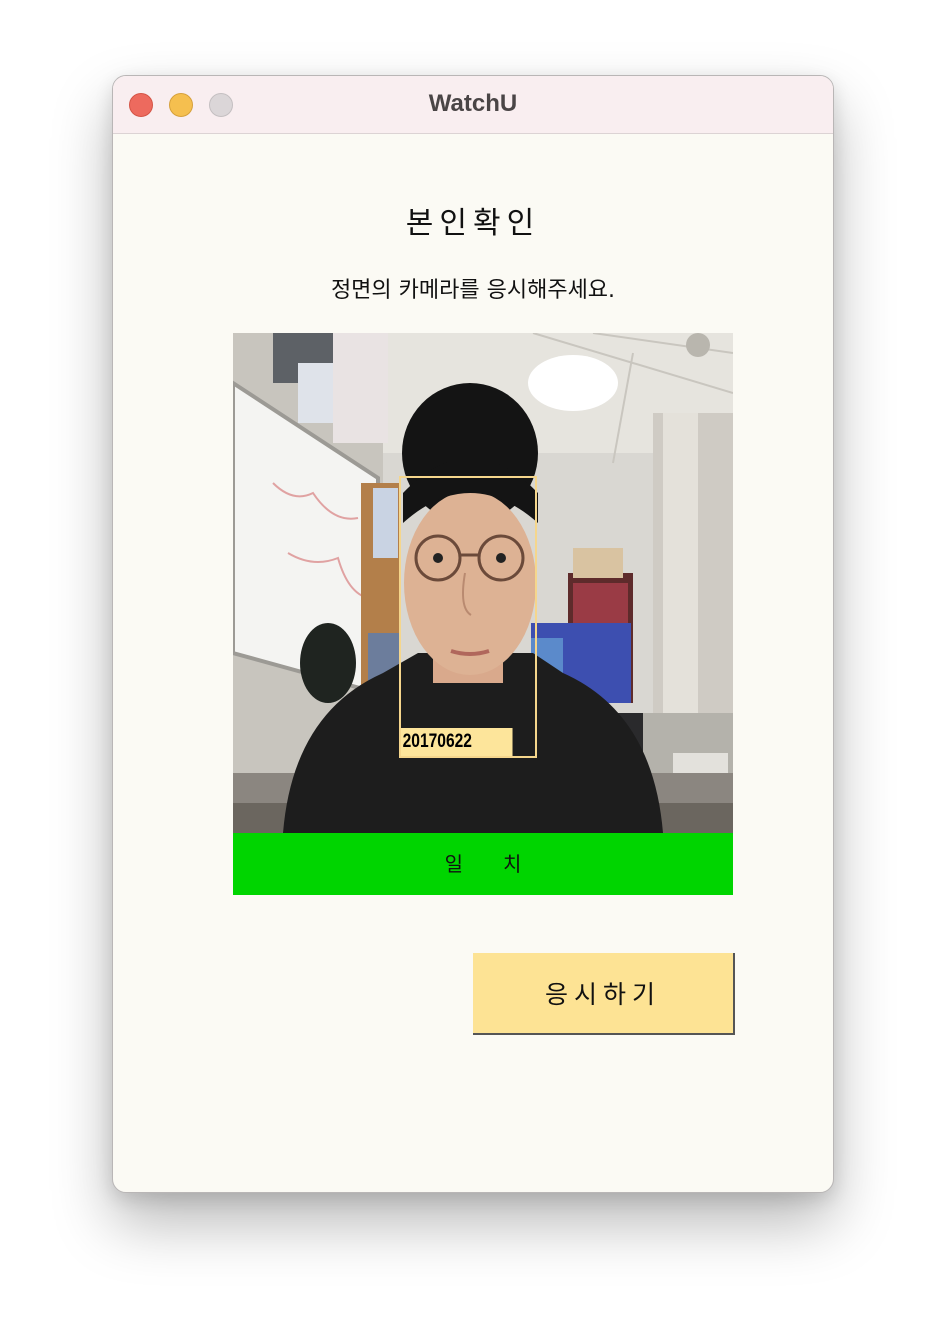 The height and width of the screenshot is (1340, 944). Describe the element at coordinates (604, 994) in the screenshot. I see `start-exam-button: 응시하기` at that location.